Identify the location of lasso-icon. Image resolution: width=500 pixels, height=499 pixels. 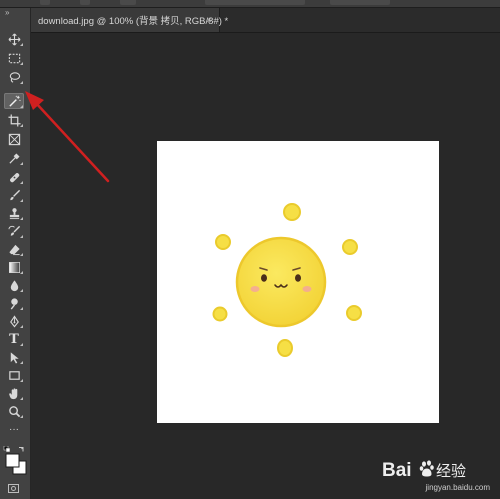
(14, 77).